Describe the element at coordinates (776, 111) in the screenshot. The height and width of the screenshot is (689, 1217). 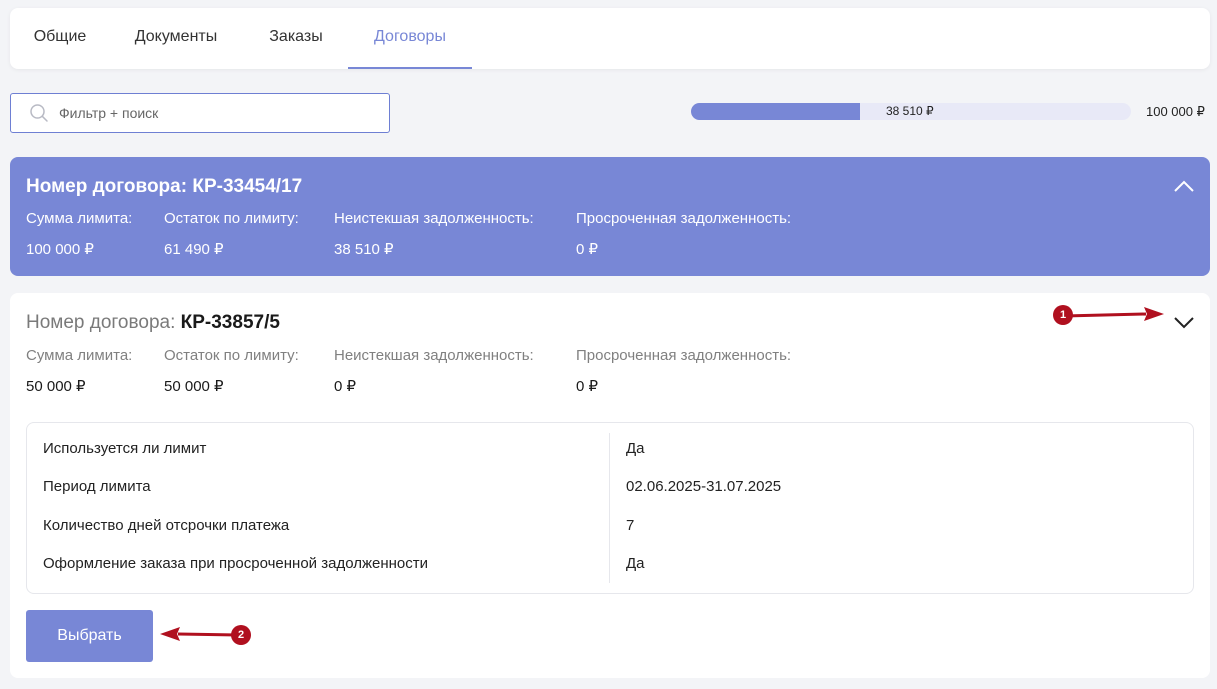
I see `limit-progress-fill` at that location.